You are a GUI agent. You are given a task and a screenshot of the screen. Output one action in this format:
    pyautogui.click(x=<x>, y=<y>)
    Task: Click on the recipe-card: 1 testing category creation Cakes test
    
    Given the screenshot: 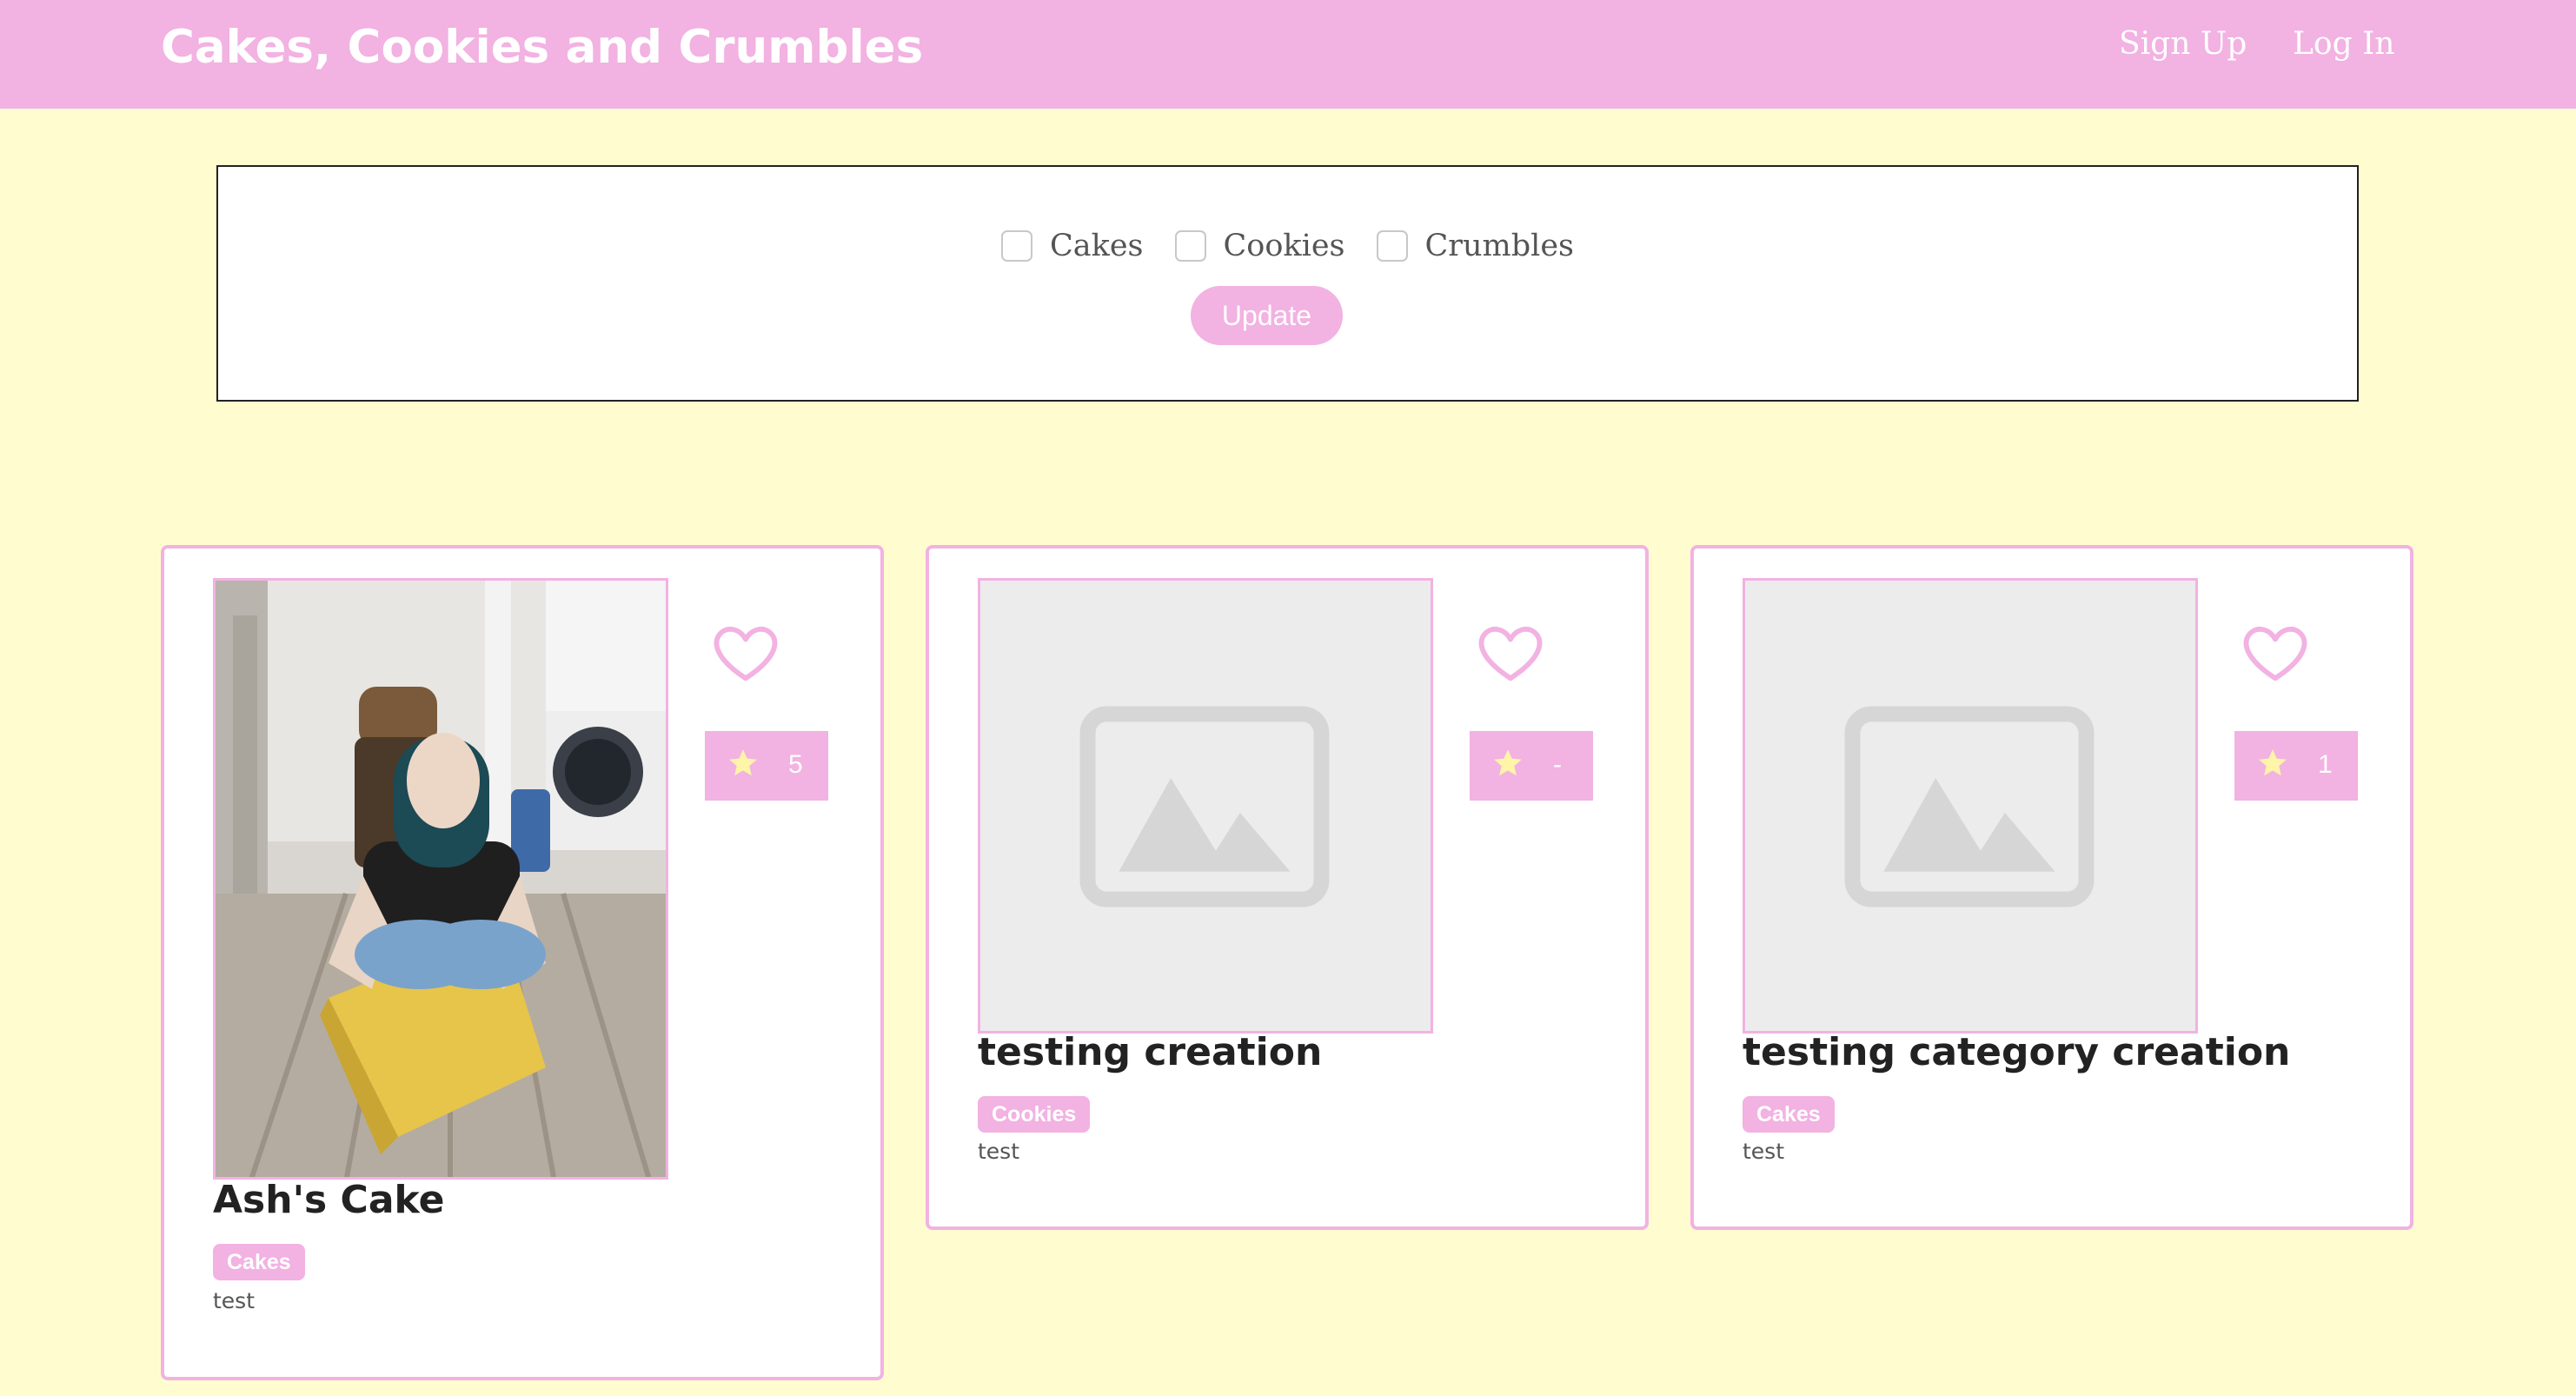 What is the action you would take?
    pyautogui.click(x=2051, y=887)
    